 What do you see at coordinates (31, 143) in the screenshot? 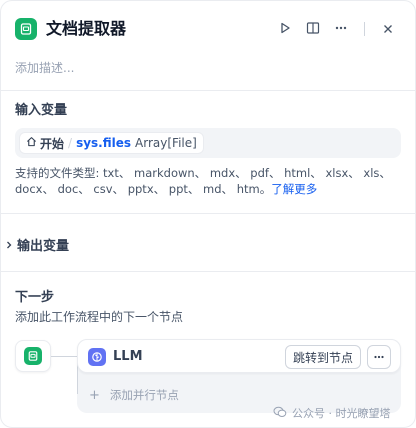
I see `home-icon` at bounding box center [31, 143].